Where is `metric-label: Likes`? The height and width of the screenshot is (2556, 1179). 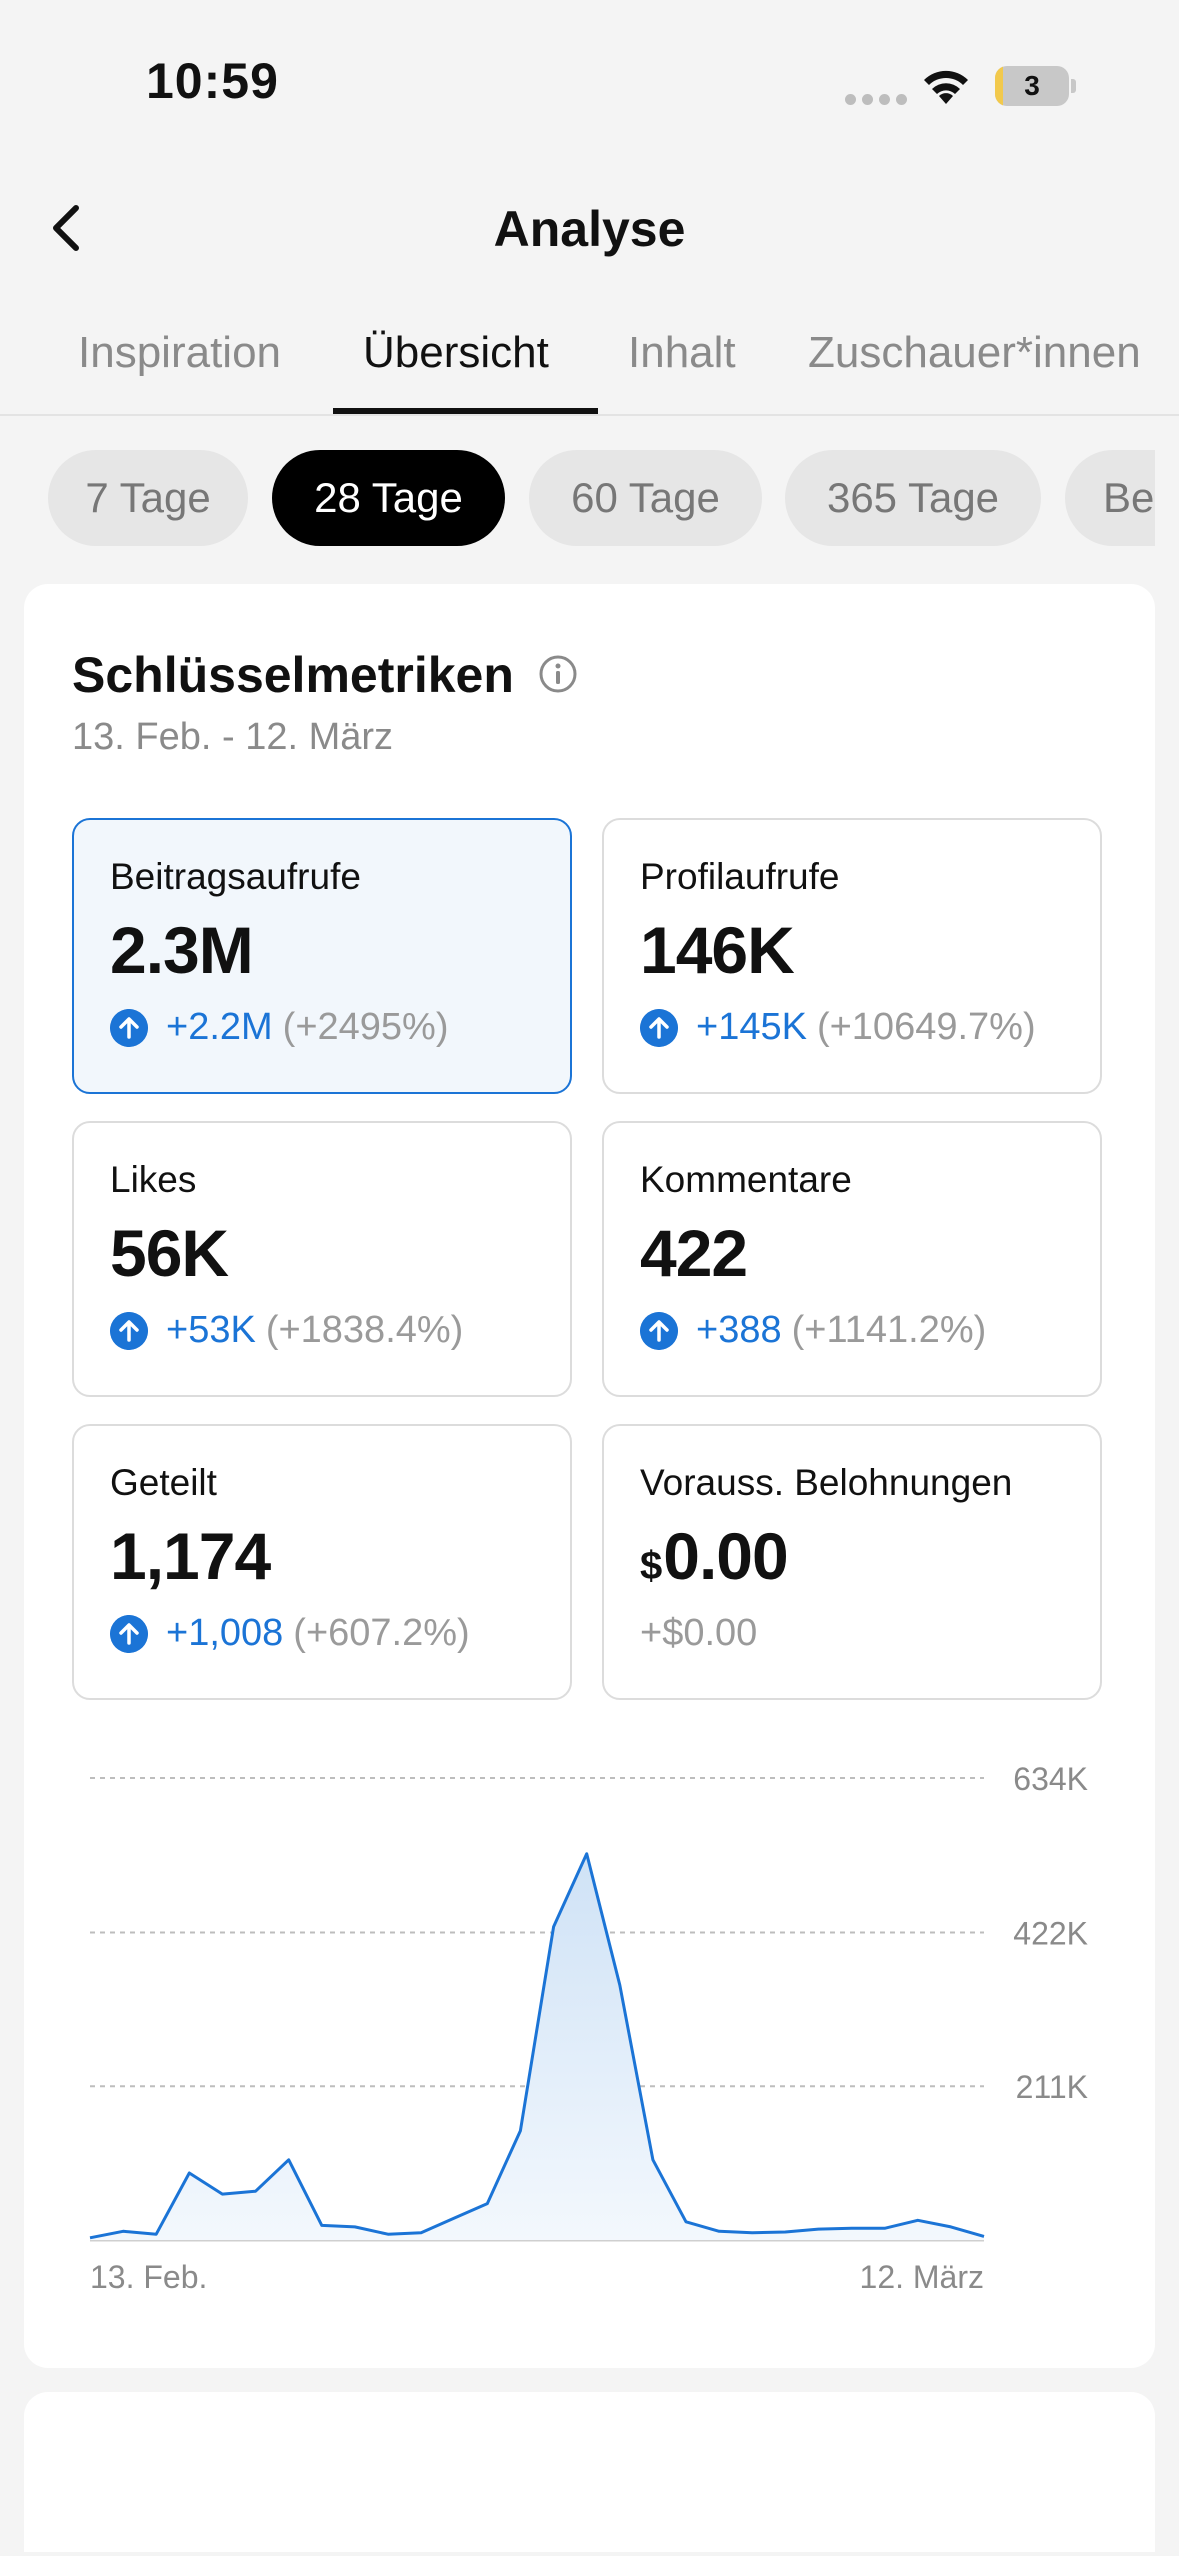
metric-label: Likes is located at coordinates (153, 1179).